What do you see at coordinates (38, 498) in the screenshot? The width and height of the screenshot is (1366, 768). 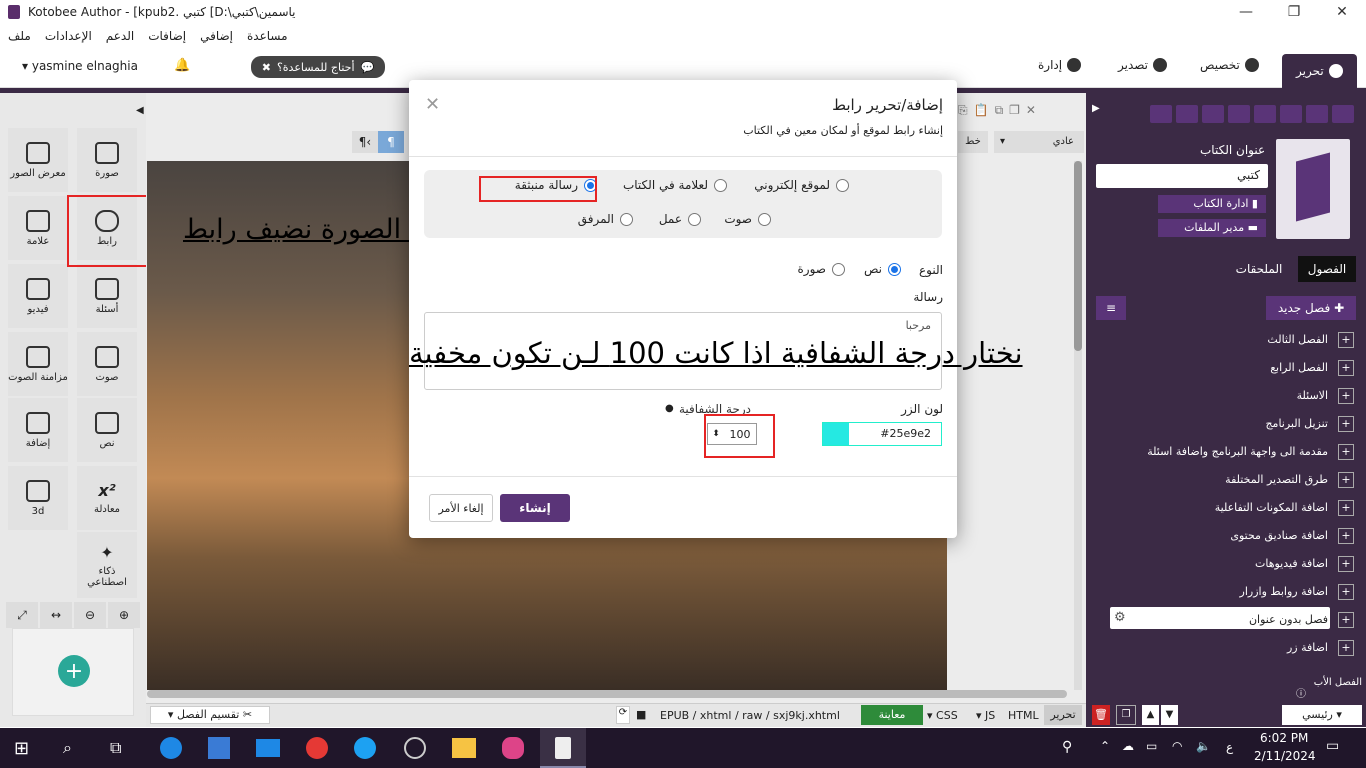 I see `tool-3d: 3d` at bounding box center [38, 498].